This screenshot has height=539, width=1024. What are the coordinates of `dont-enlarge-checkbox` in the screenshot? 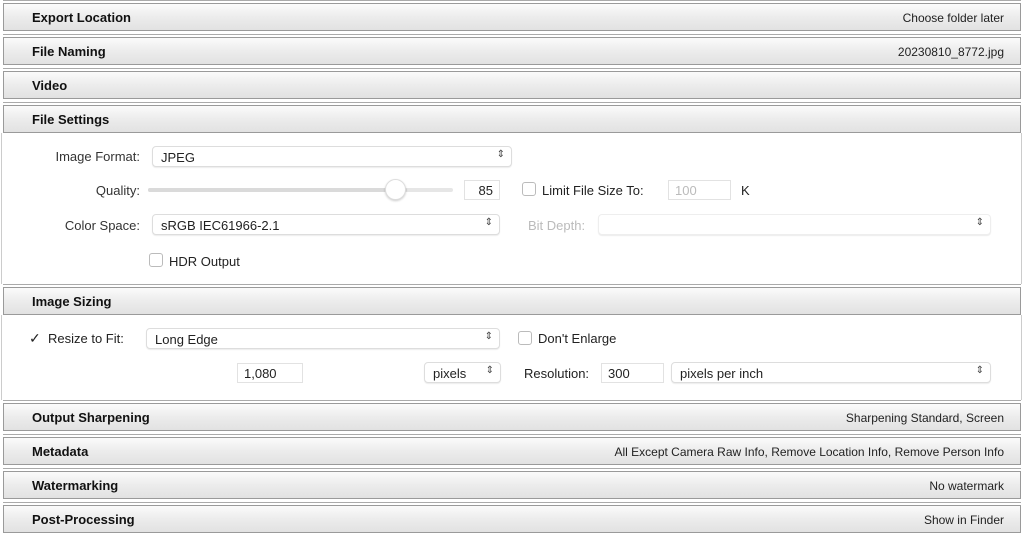 It's located at (525, 338).